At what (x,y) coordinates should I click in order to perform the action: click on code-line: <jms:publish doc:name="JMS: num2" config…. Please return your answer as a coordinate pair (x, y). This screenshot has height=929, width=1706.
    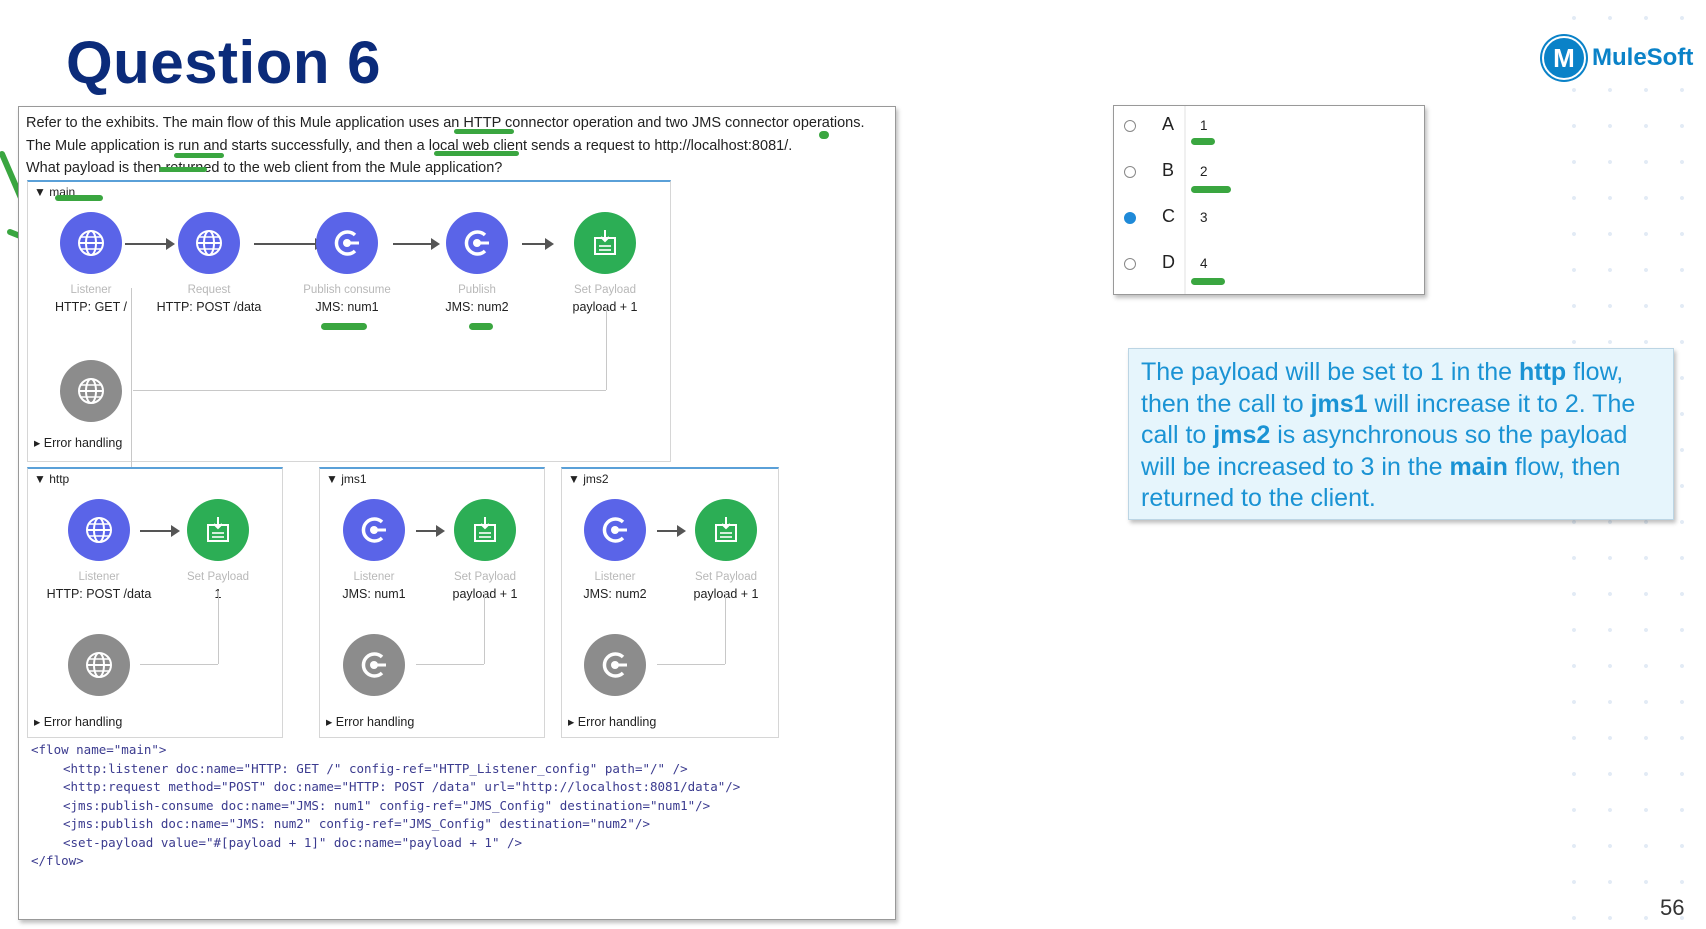
    Looking at the image, I should click on (356, 823).